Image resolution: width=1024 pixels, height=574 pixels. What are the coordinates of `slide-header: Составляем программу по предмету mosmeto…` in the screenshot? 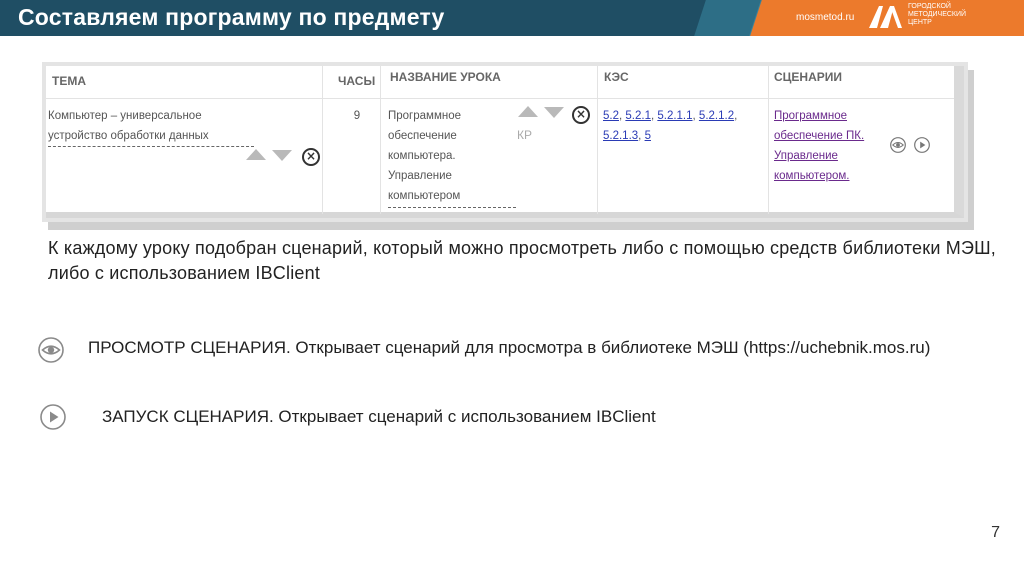 It's located at (512, 18).